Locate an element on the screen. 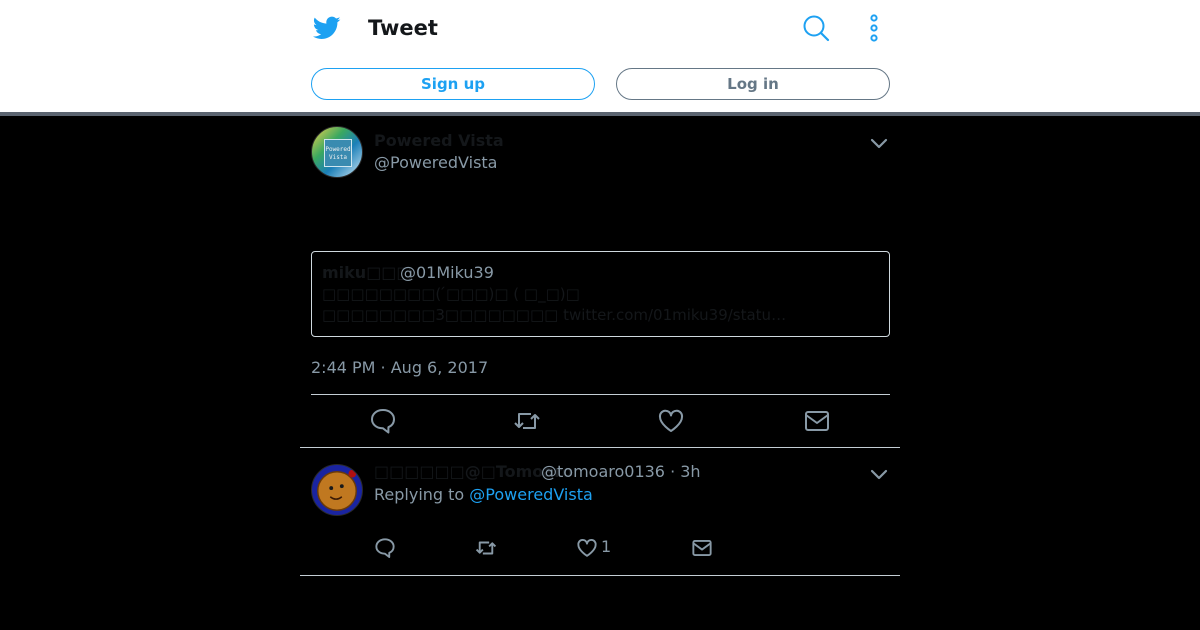 This screenshot has height=630, width=1200. avatar-logo-text: Powered Vista is located at coordinates (338, 153).